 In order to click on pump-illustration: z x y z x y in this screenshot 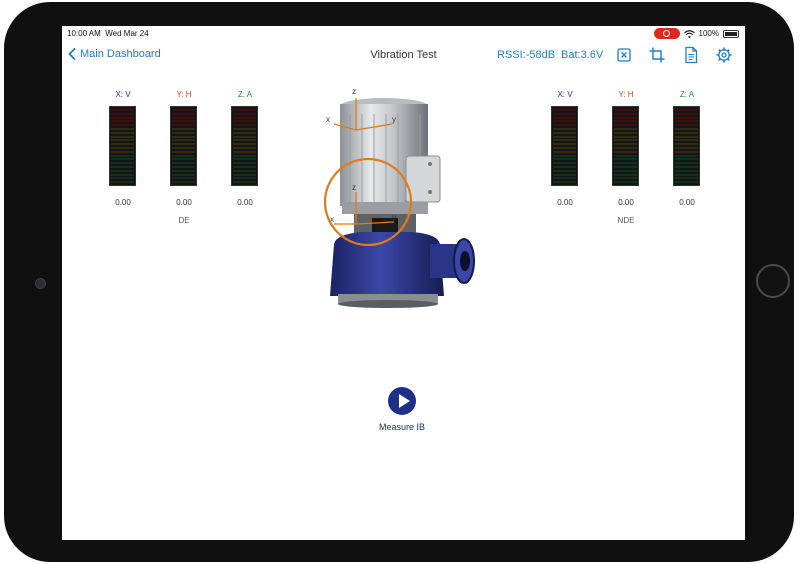, I will do `click(399, 197)`.